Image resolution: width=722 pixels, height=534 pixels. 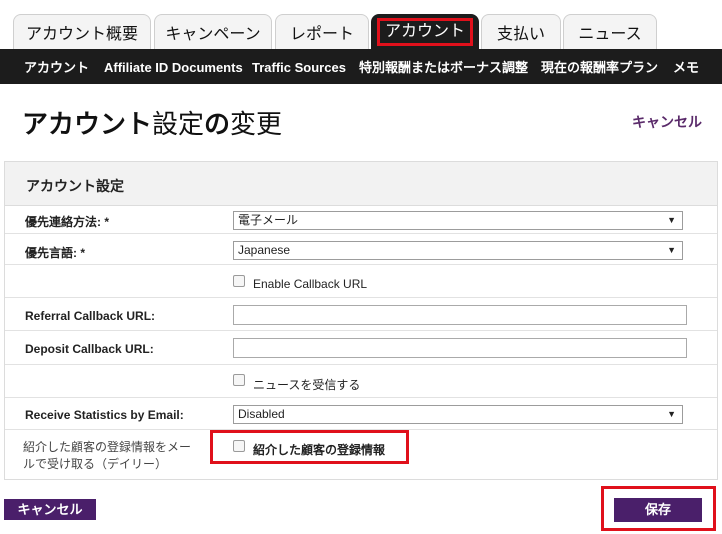 What do you see at coordinates (322, 31) in the screenshot?
I see `tab-report: レポート` at bounding box center [322, 31].